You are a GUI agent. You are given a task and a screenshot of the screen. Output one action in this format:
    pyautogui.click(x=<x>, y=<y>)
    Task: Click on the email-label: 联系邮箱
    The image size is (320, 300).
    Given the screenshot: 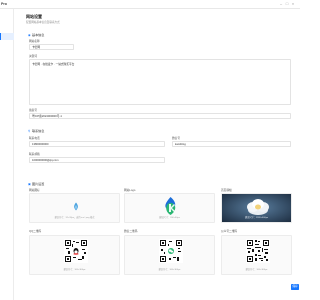 What is the action you would take?
    pyautogui.click(x=34, y=154)
    